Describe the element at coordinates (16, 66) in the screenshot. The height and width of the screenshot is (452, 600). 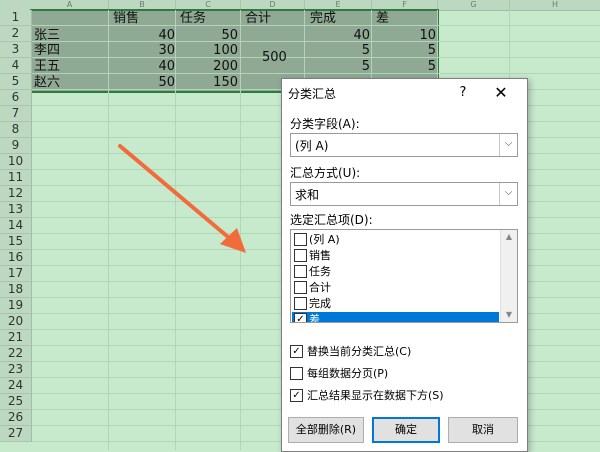
I see `row-header: 4` at that location.